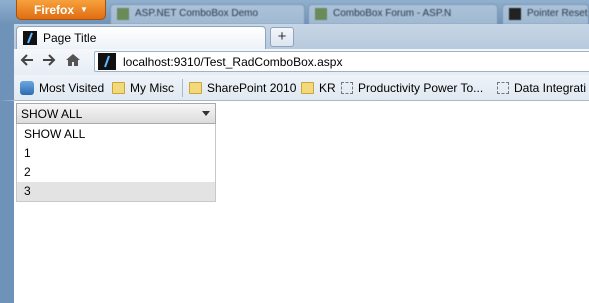 Image resolution: width=589 pixels, height=303 pixels. I want to click on bookmark-most-visited: Most Visited, so click(62, 88).